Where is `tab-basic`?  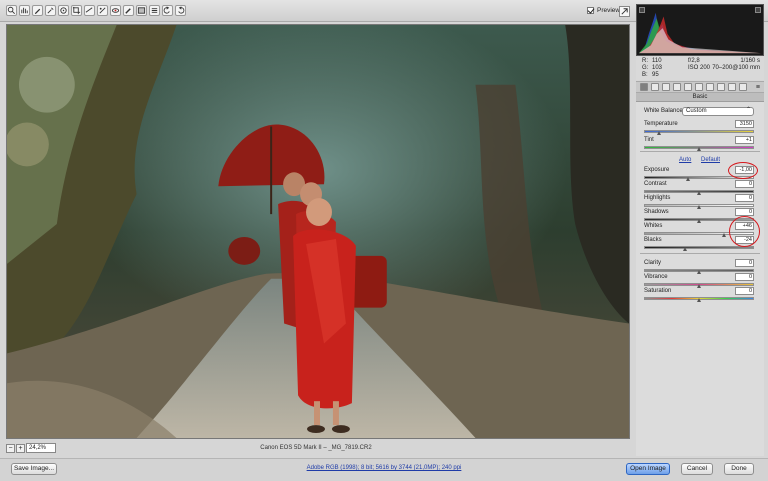
tab-basic is located at coordinates (644, 87).